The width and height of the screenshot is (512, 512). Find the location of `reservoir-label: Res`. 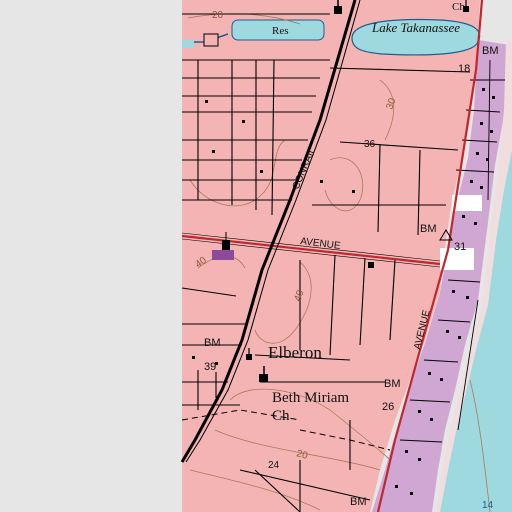

reservoir-label: Res is located at coordinates (280, 31).